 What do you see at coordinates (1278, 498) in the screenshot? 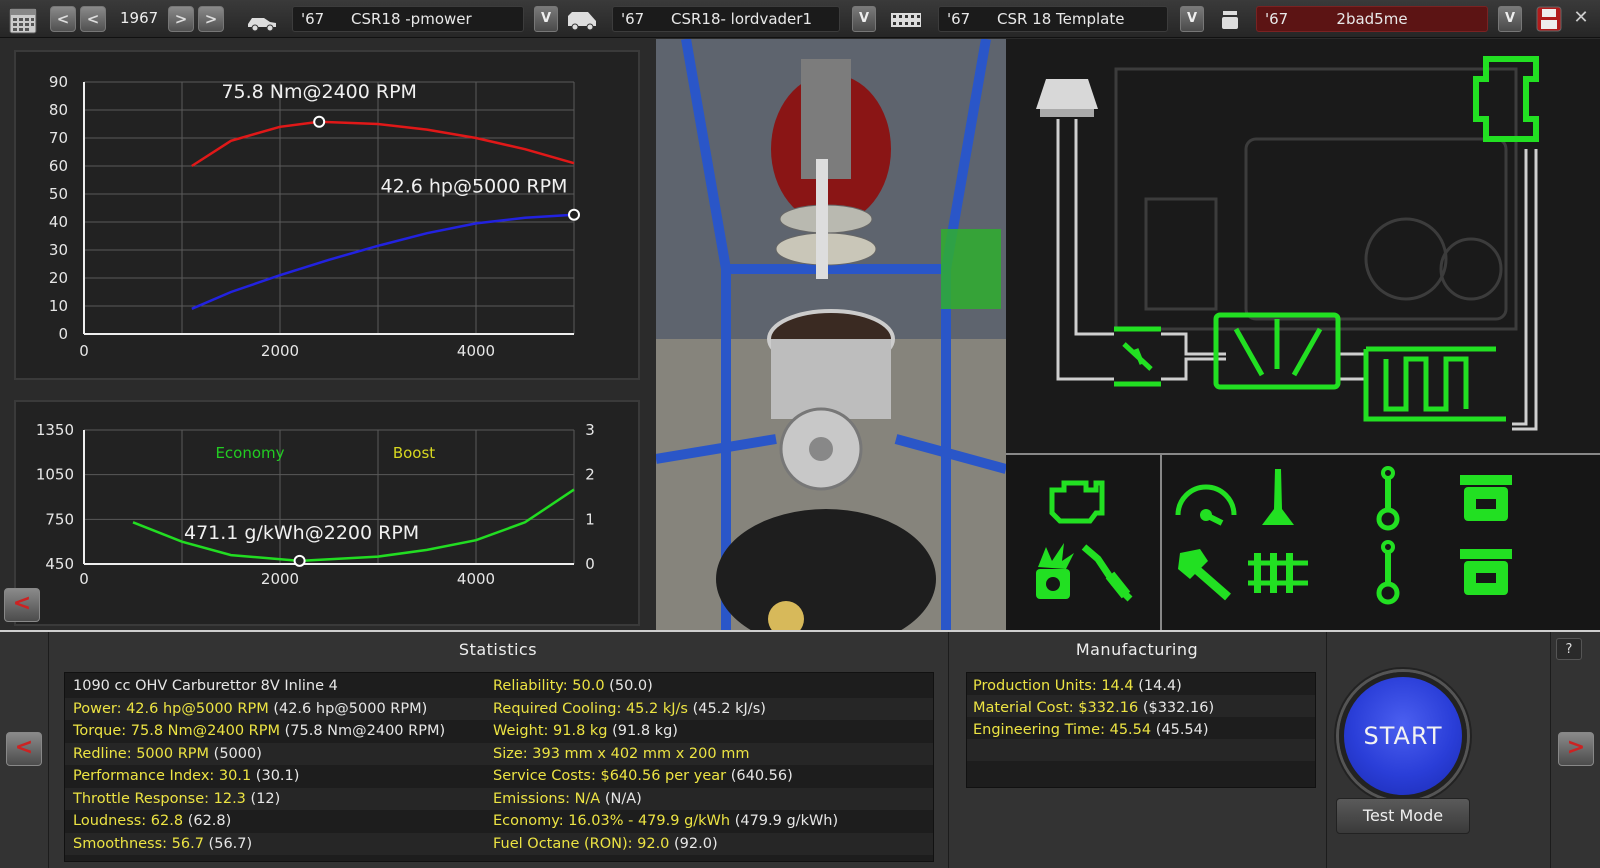
I see `valve-part-icon` at bounding box center [1278, 498].